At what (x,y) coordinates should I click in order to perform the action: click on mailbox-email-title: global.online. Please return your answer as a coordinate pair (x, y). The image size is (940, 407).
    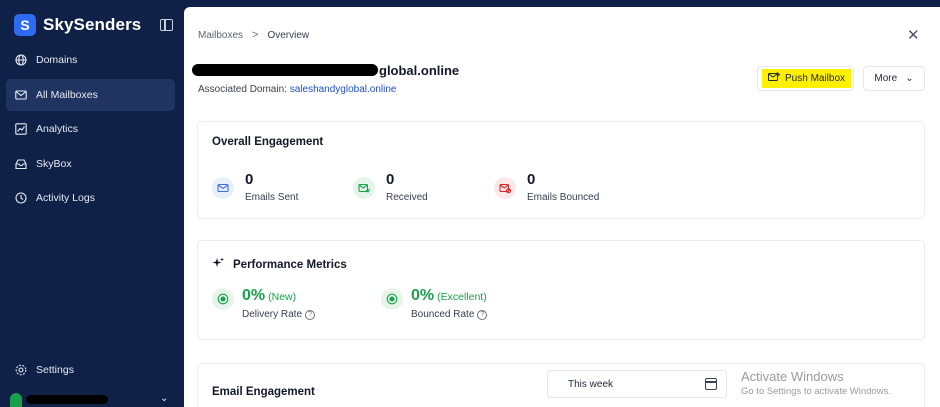
    Looking at the image, I should click on (325, 70).